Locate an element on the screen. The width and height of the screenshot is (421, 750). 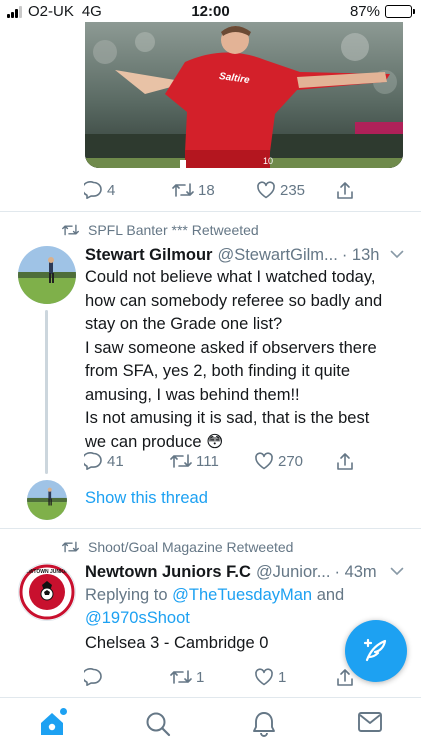
status-bar: O2-UK 4G 12:00 87% is located at coordinates (210, 11).